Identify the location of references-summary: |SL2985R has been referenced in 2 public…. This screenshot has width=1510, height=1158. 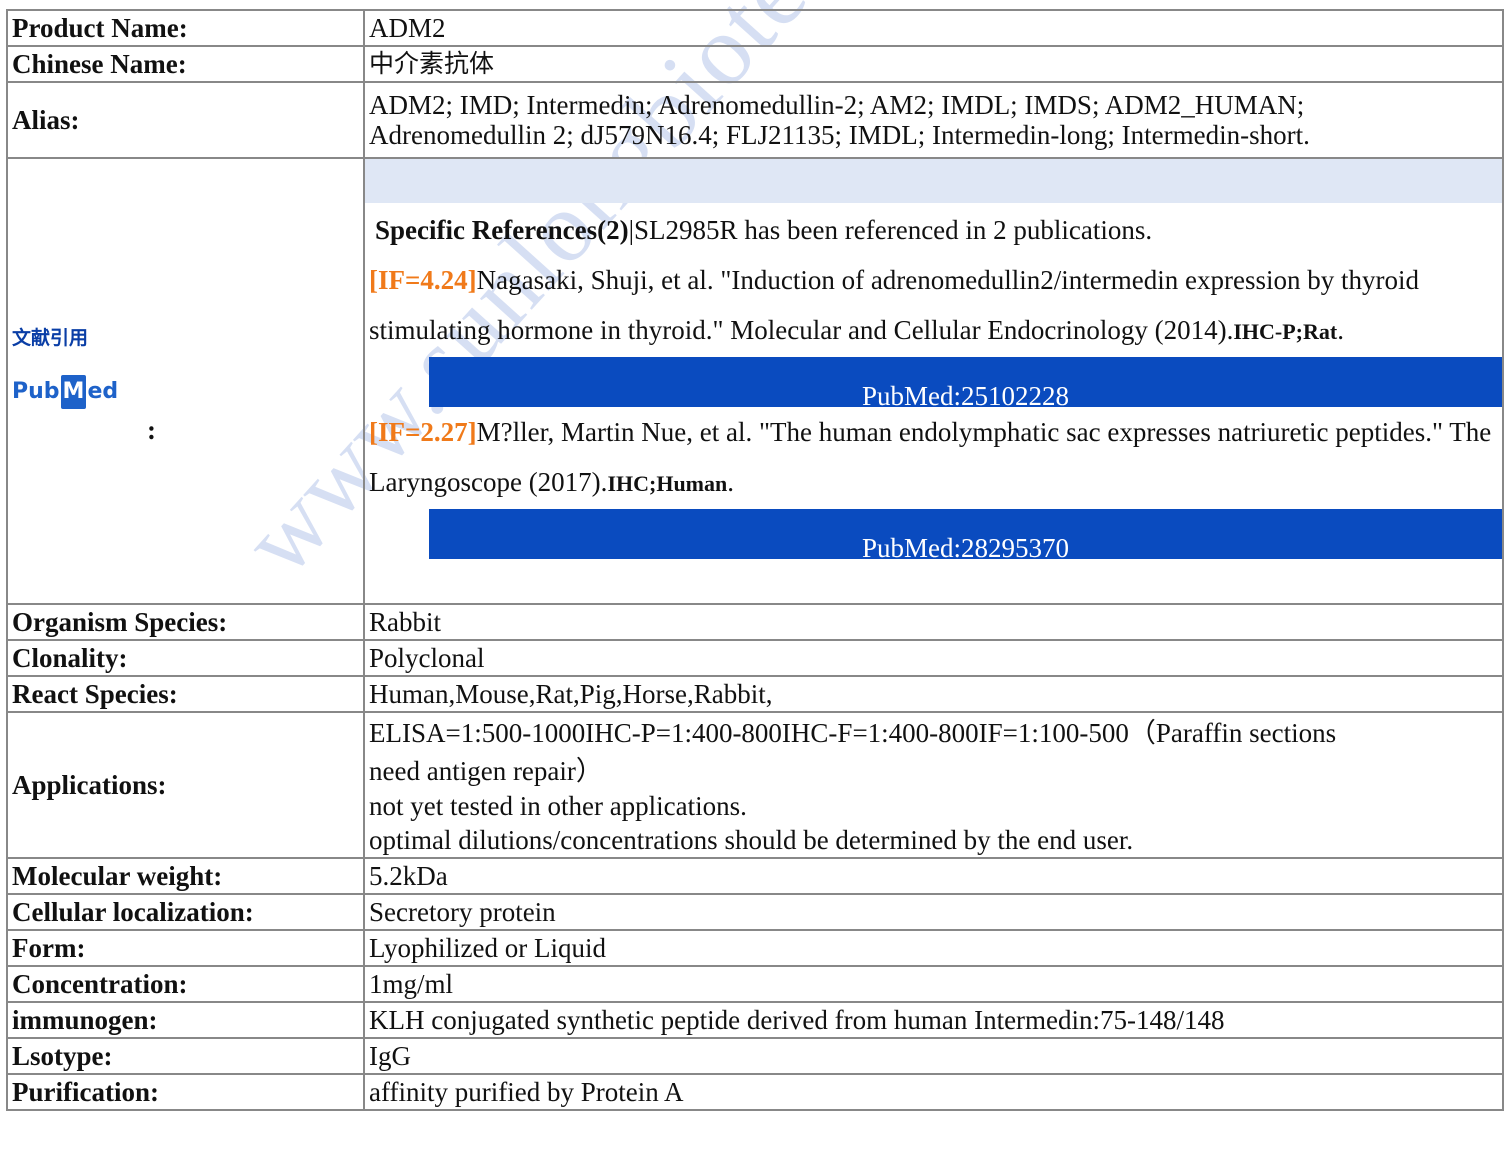
(890, 230).